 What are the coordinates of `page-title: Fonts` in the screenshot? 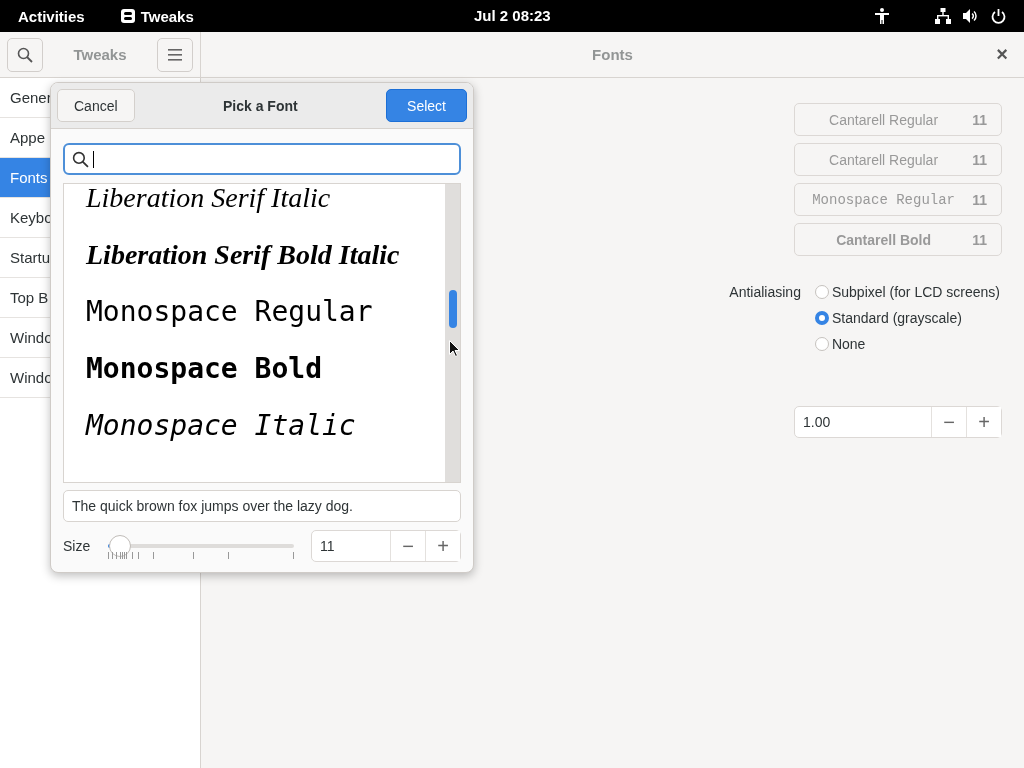 It's located at (612, 54).